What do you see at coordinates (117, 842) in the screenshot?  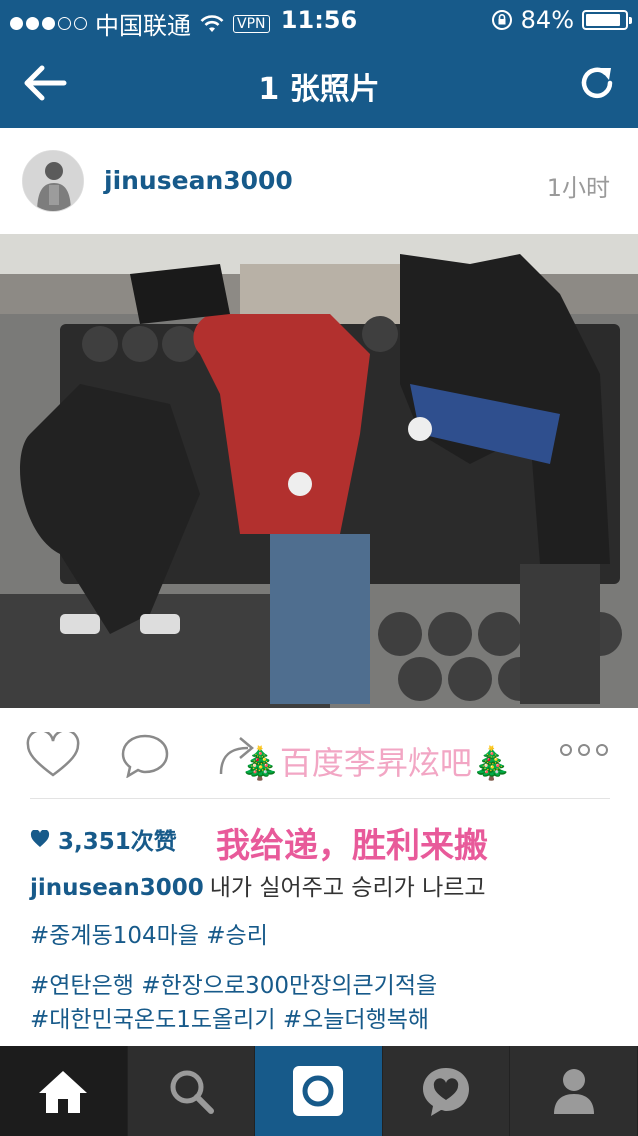 I see `likes-label: 3,351次赞` at bounding box center [117, 842].